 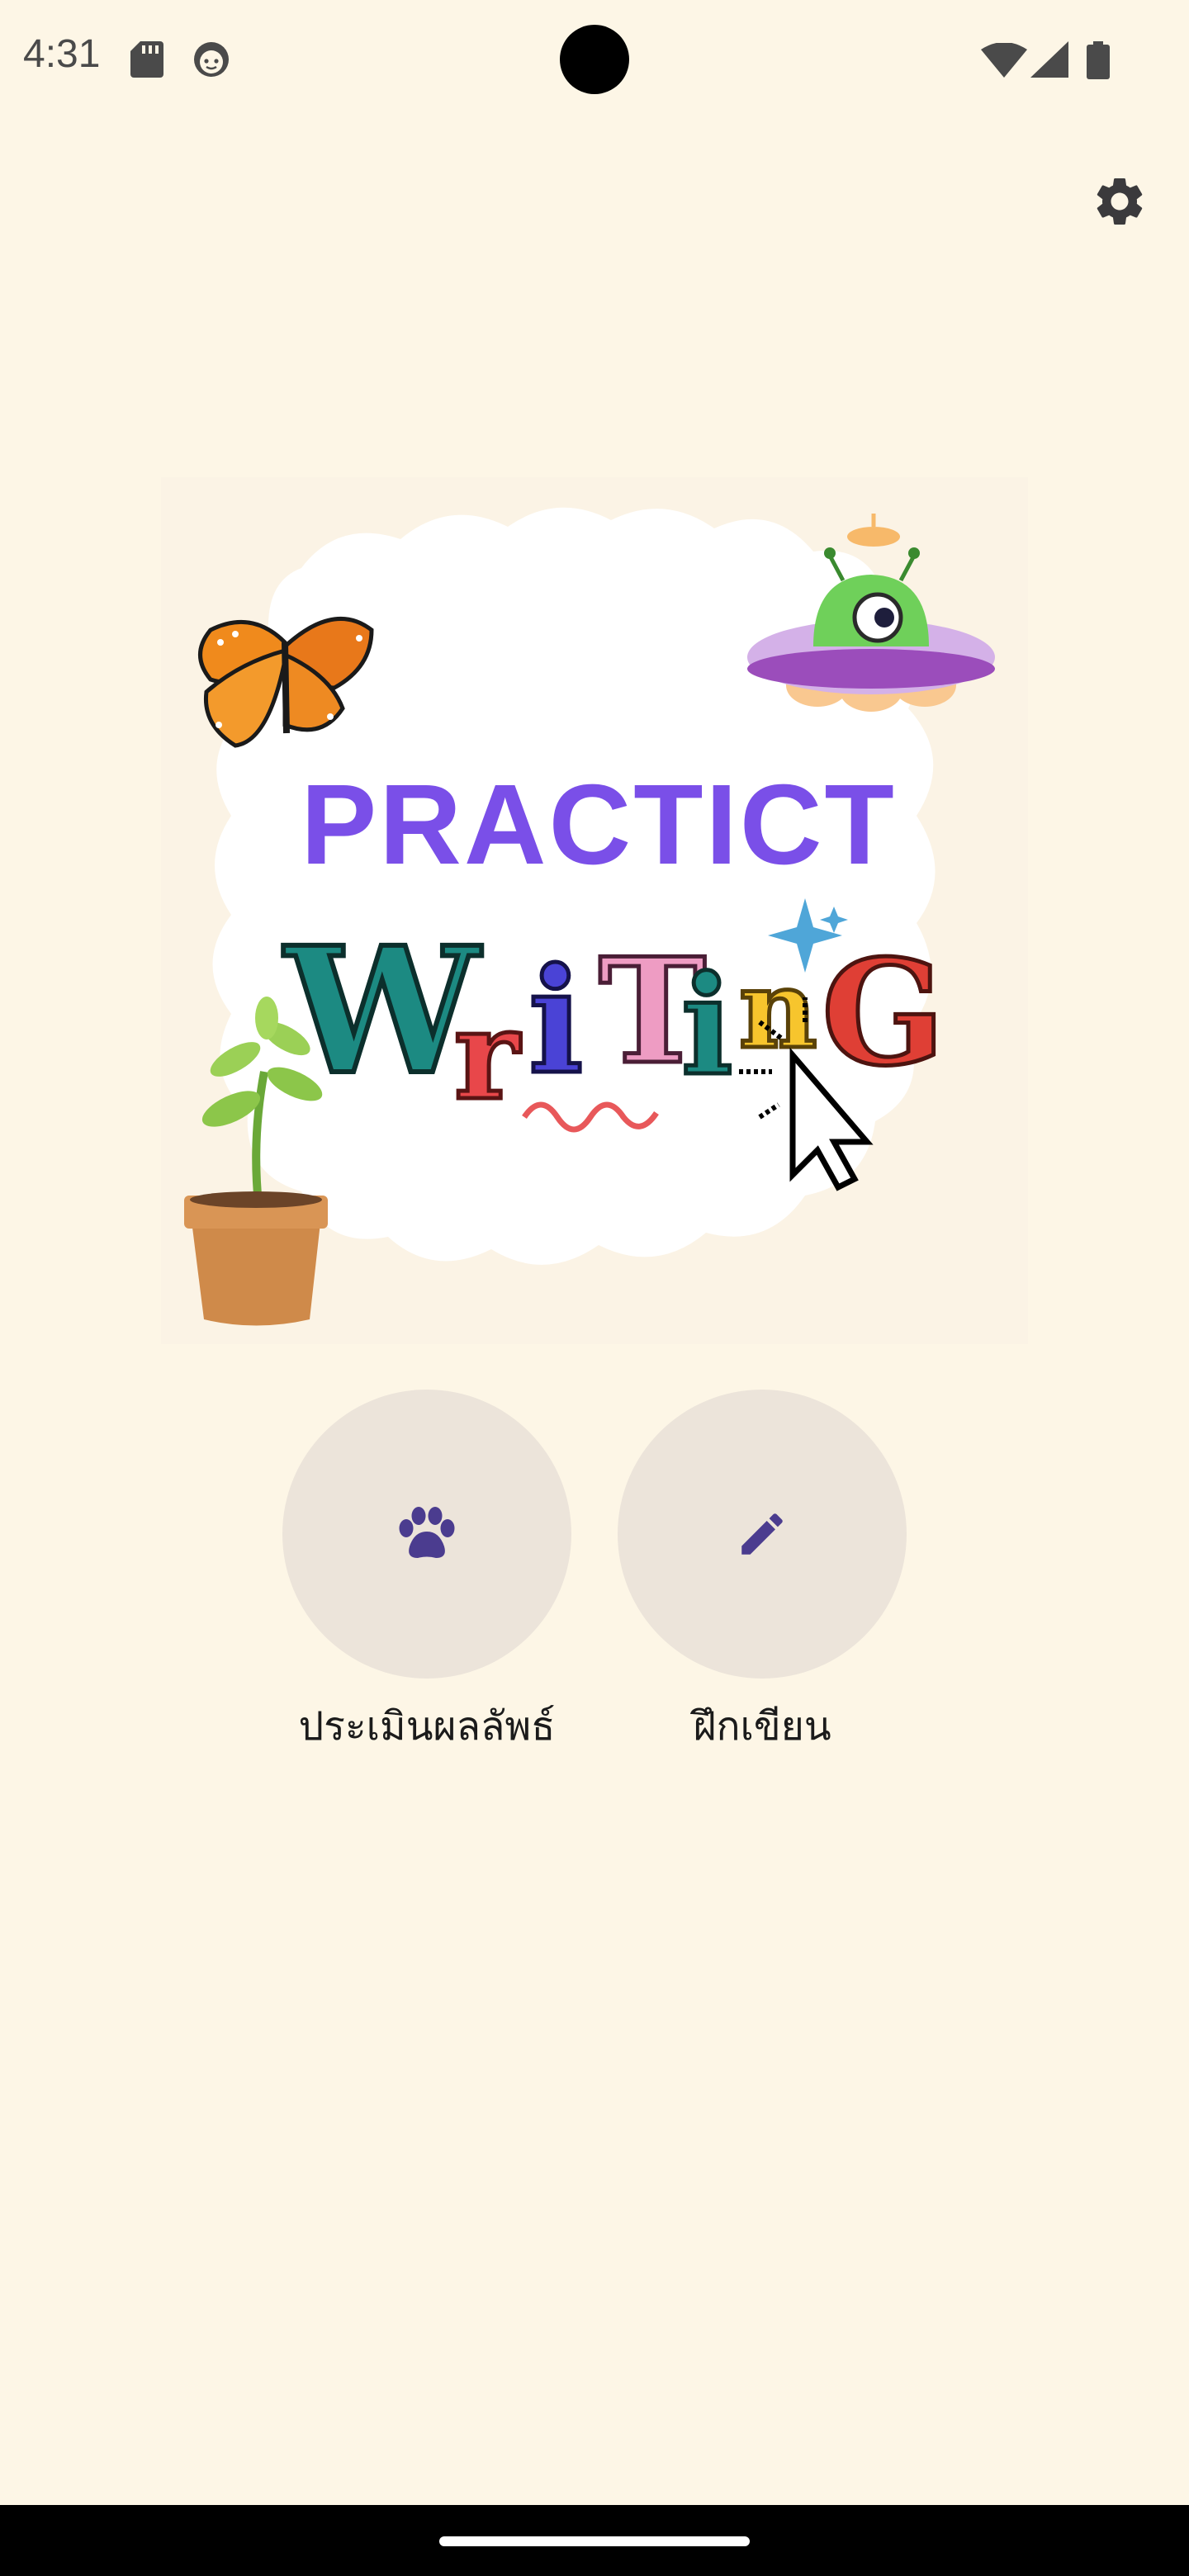 I want to click on assess-results-button: ประเมินผลลัพธ์, so click(x=426, y=1574).